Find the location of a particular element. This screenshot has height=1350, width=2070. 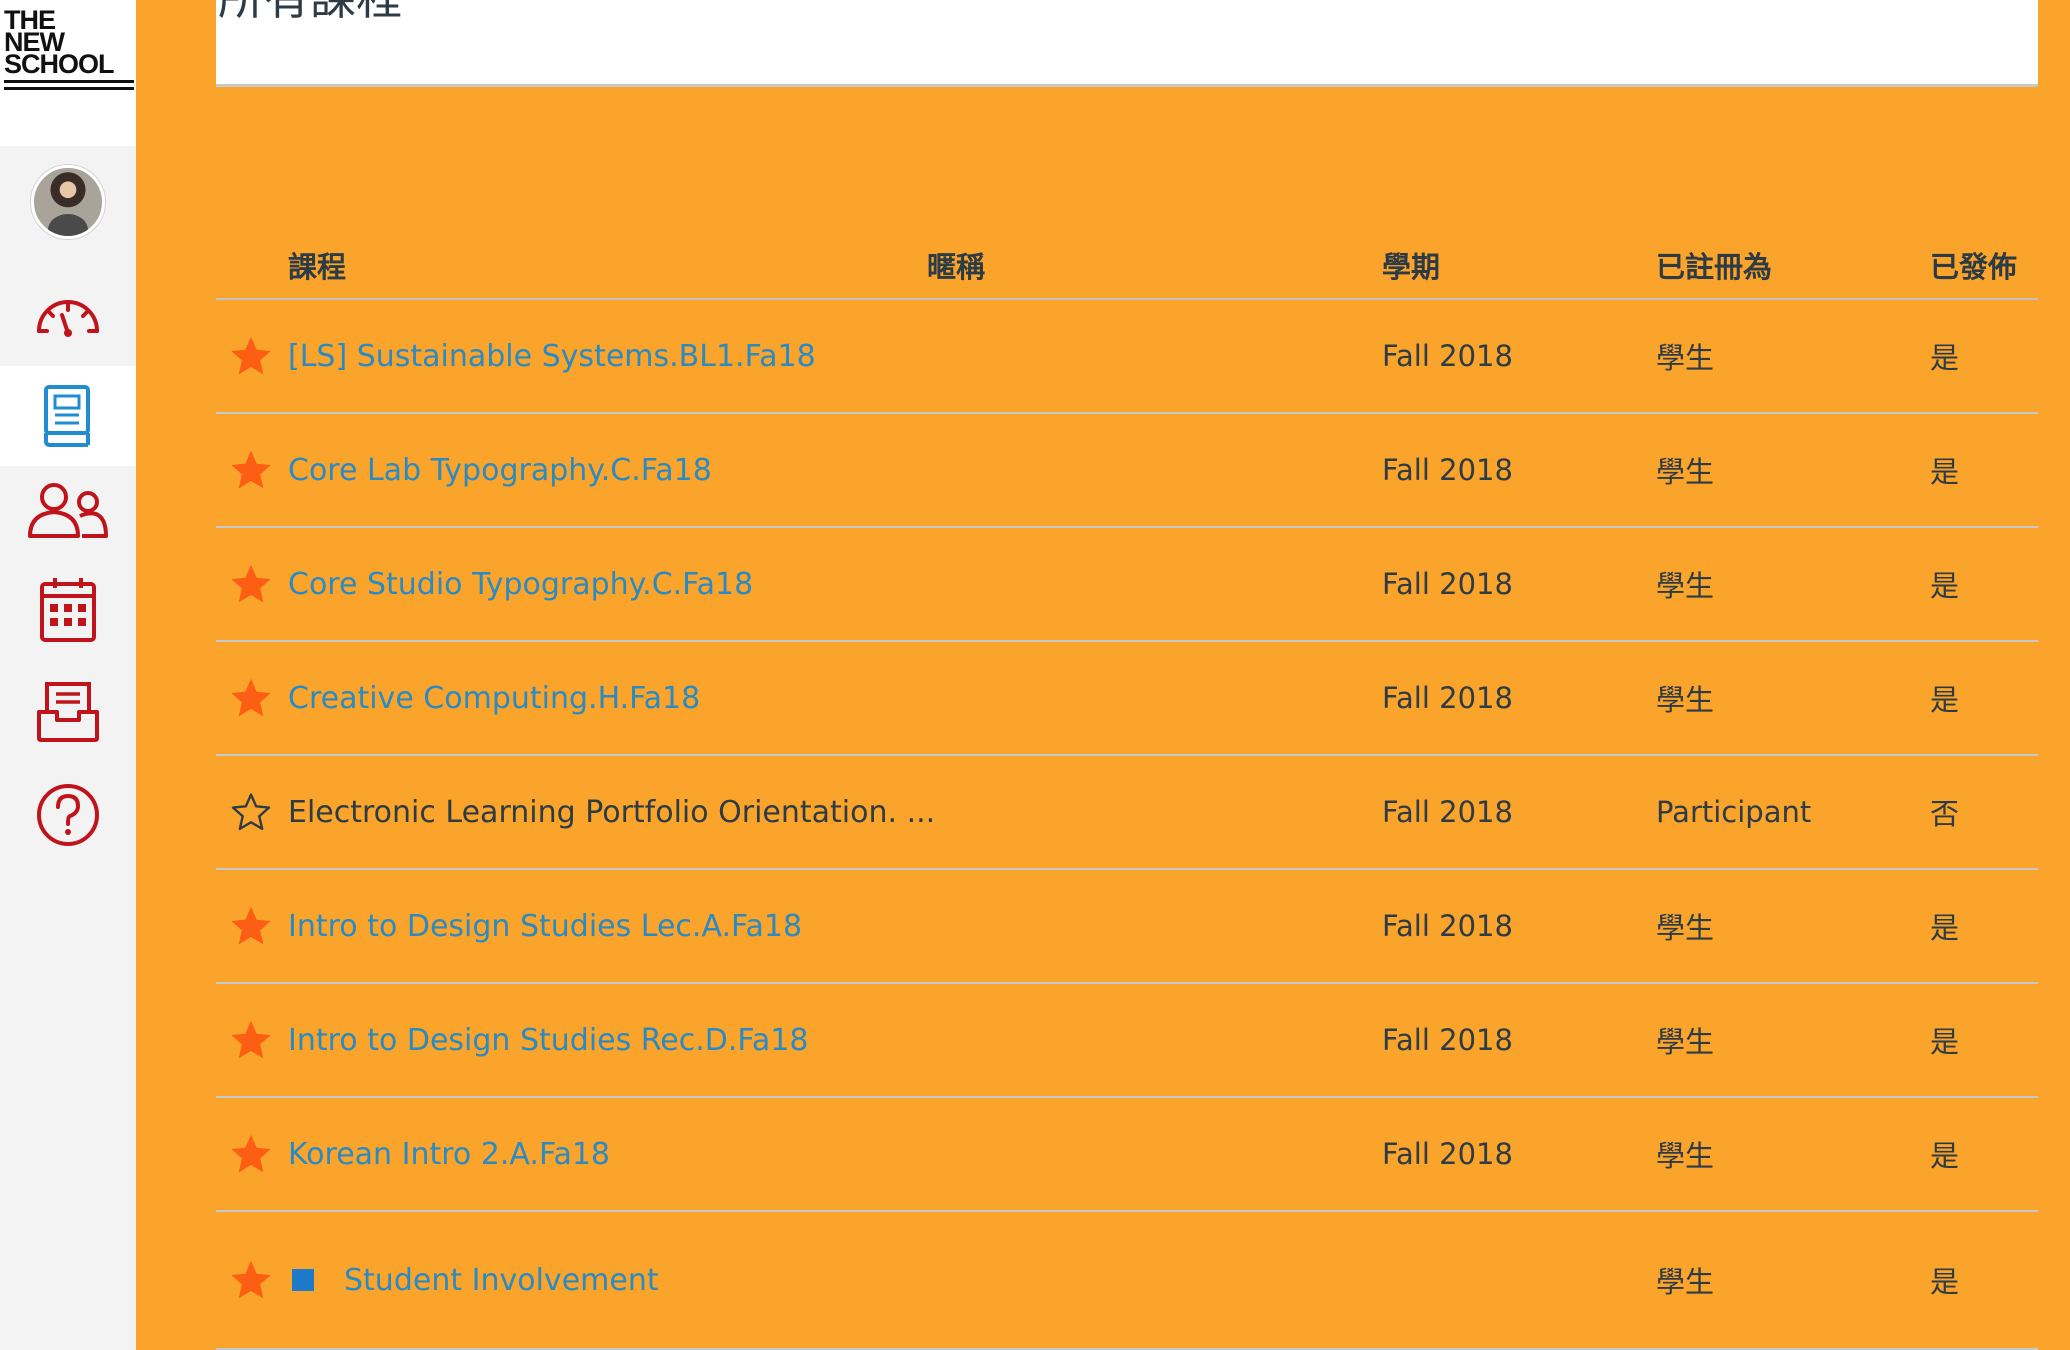

course-name-text: Core Lab Typography.C.Fa18 is located at coordinates (500, 470).